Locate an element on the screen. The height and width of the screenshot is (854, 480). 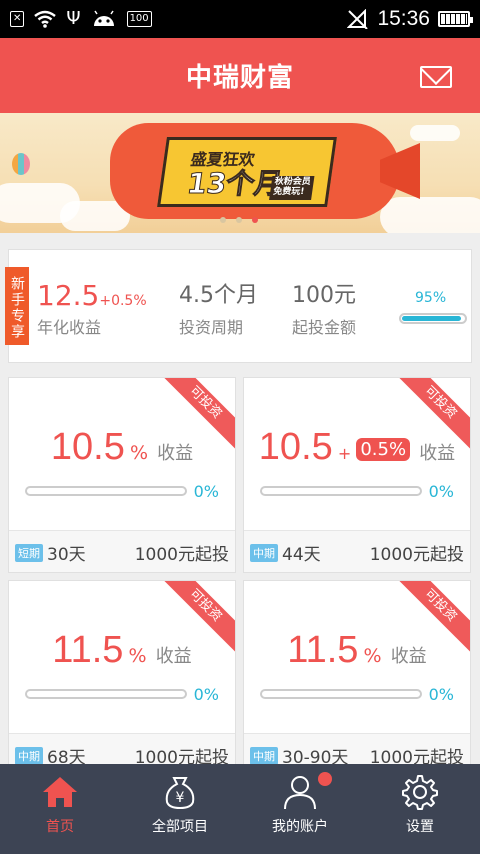
bonus-plus: + is located at coordinates (344, 453).